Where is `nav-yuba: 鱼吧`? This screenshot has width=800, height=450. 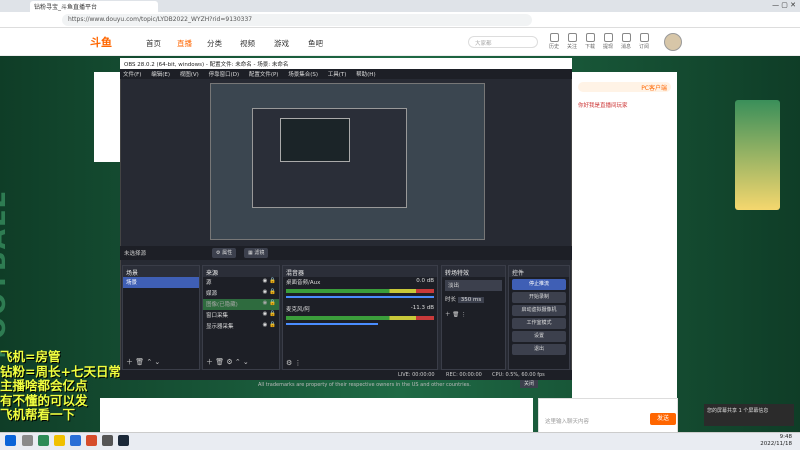
nav-yuba: 鱼吧 is located at coordinates (315, 43).